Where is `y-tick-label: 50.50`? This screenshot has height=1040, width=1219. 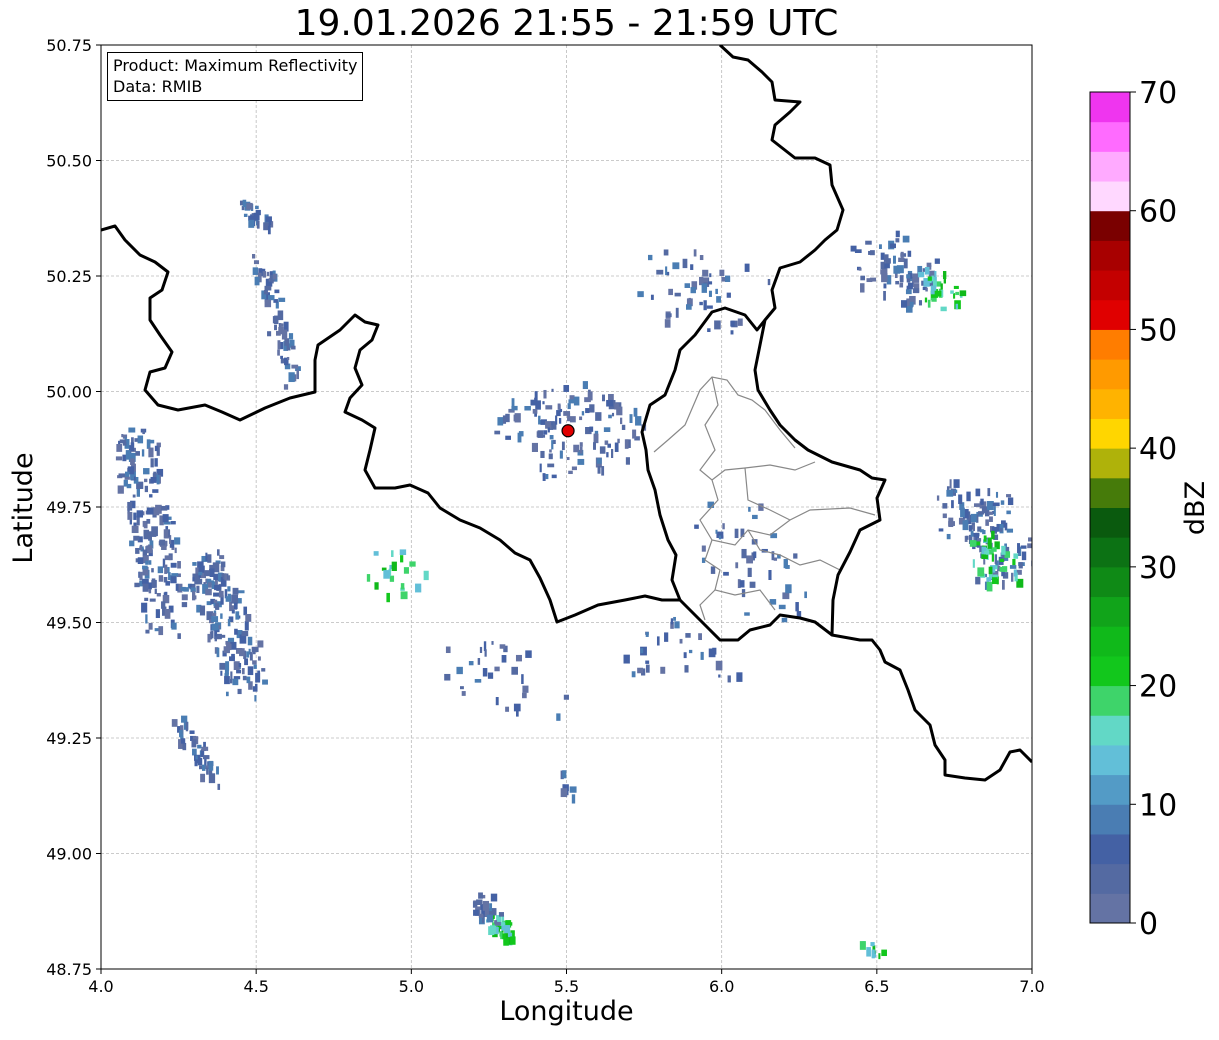
y-tick-label: 50.50 is located at coordinates (69, 161).